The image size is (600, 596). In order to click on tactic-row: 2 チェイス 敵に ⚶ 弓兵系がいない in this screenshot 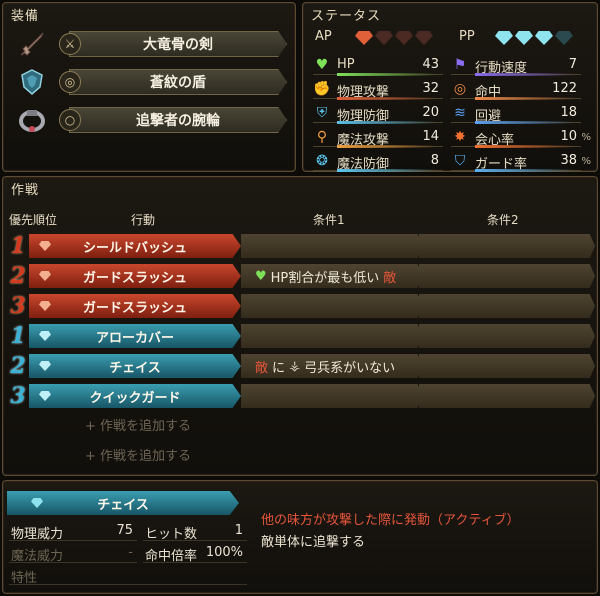, I will do `click(301, 366)`.